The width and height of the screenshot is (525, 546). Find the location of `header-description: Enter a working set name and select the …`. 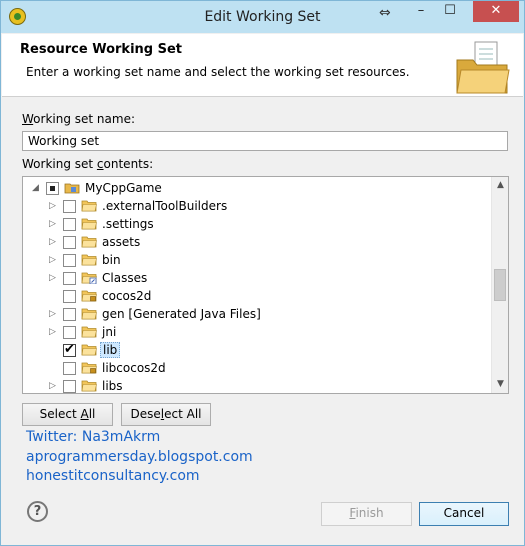

header-description: Enter a working set name and select the … is located at coordinates (218, 72).